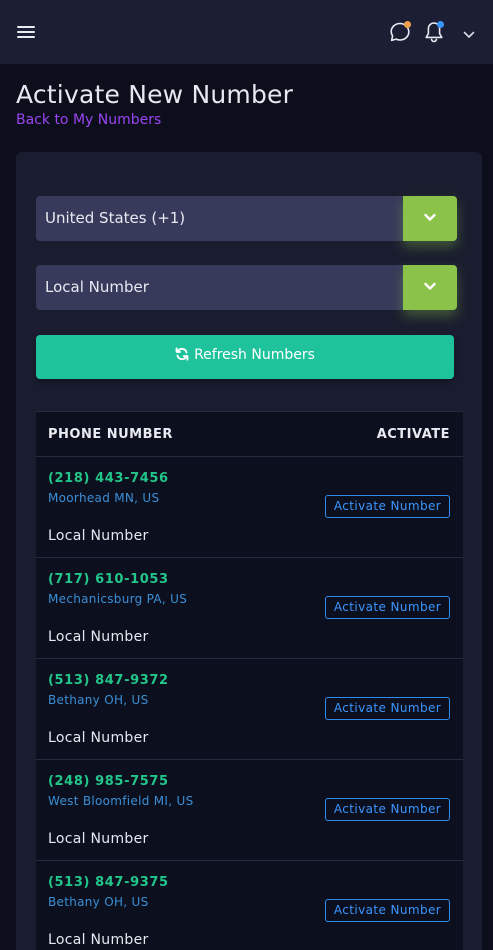 The image size is (493, 950). Describe the element at coordinates (118, 599) in the screenshot. I see `number-location: Mechanicsburg PA, US` at that location.